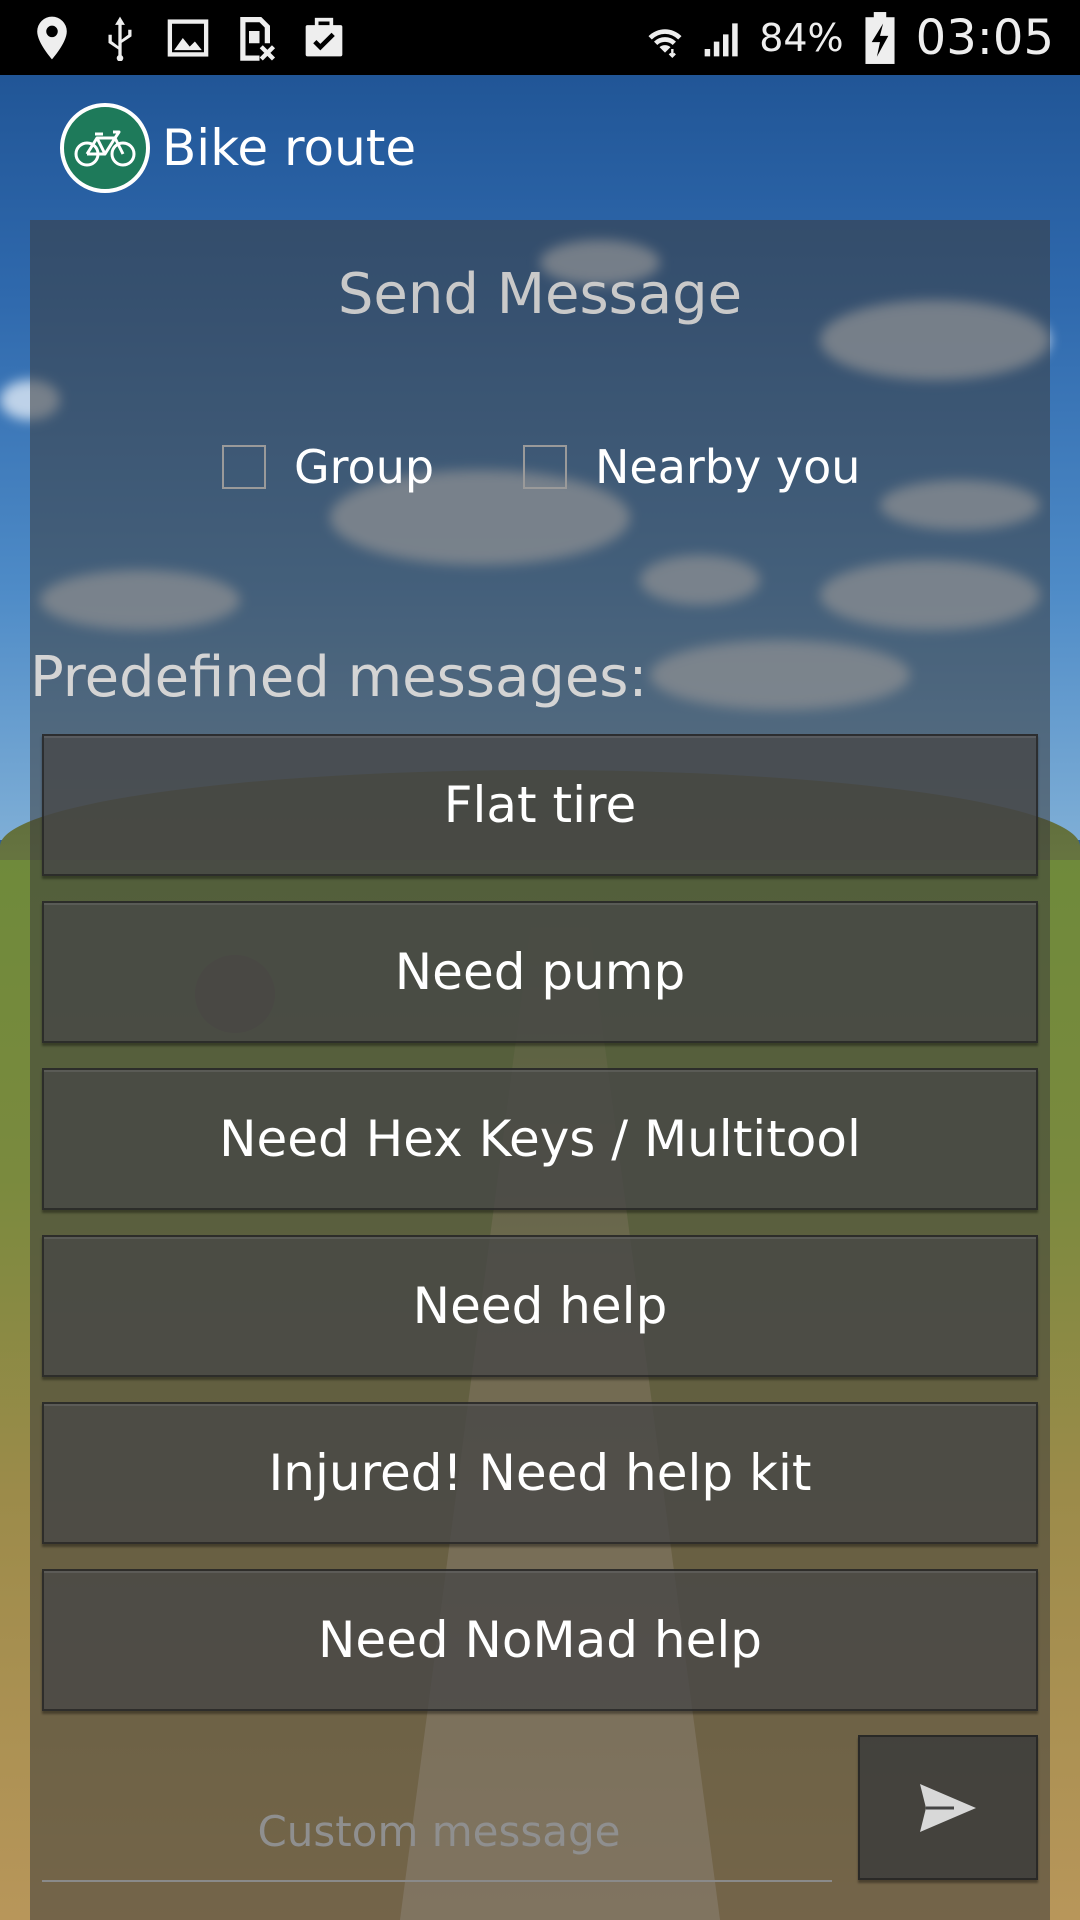 This screenshot has height=1920, width=1080. Describe the element at coordinates (540, 37) in the screenshot. I see `status-bar: 84% 03:05` at that location.